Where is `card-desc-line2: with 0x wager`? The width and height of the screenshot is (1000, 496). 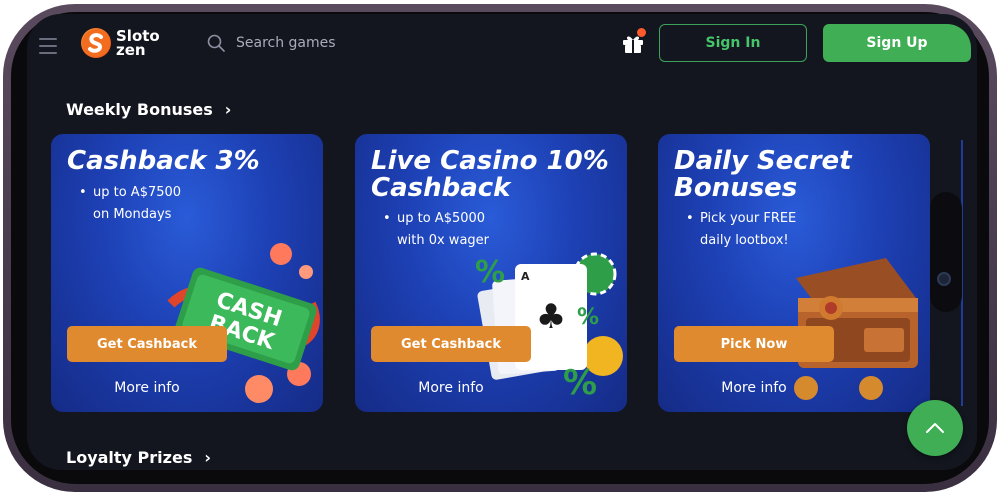 card-desc-line2: with 0x wager is located at coordinates (443, 240).